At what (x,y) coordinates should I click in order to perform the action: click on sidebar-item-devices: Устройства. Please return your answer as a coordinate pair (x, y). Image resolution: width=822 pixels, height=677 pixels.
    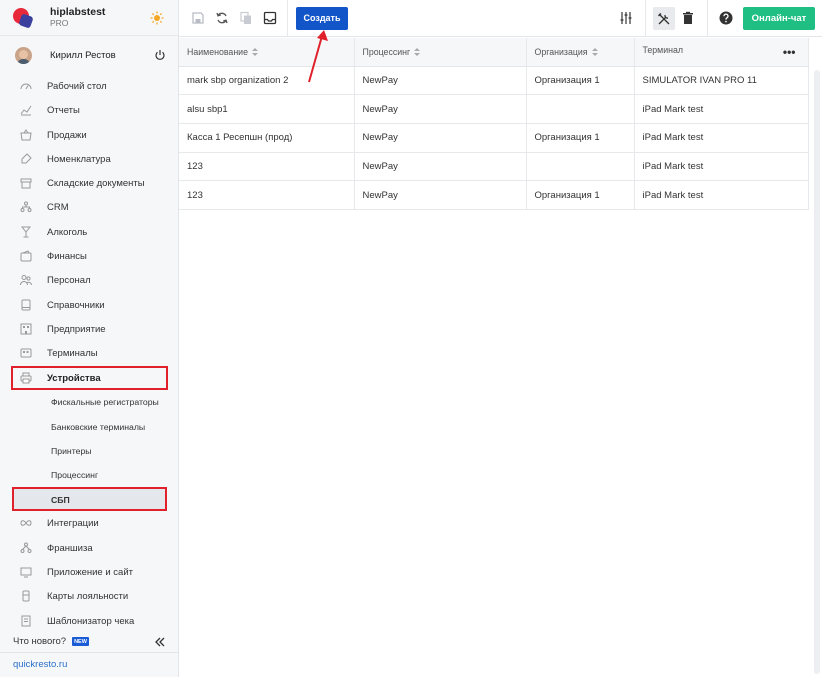
    Looking at the image, I should click on (89, 377).